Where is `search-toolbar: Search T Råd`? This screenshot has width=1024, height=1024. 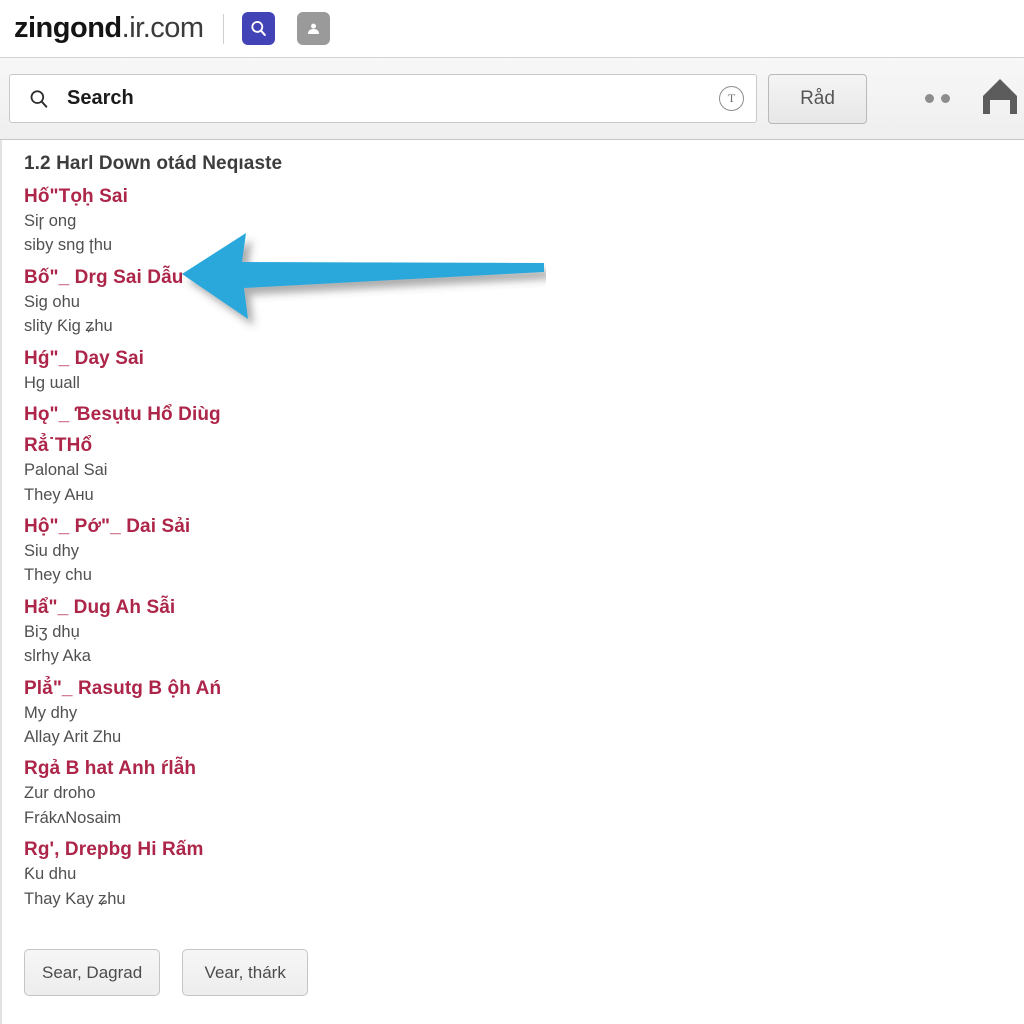
search-toolbar: Search T Råd is located at coordinates (512, 98).